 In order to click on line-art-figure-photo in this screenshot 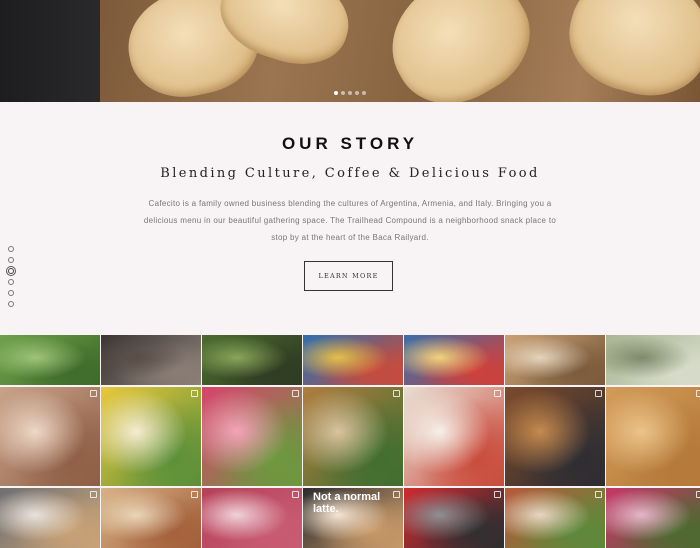, I will do `click(252, 518)`.